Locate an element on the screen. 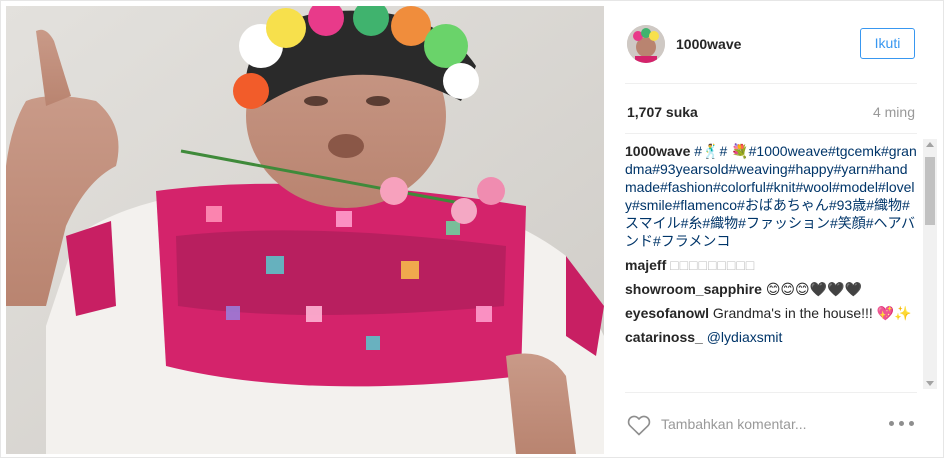  comments-scrollbar is located at coordinates (930, 264).